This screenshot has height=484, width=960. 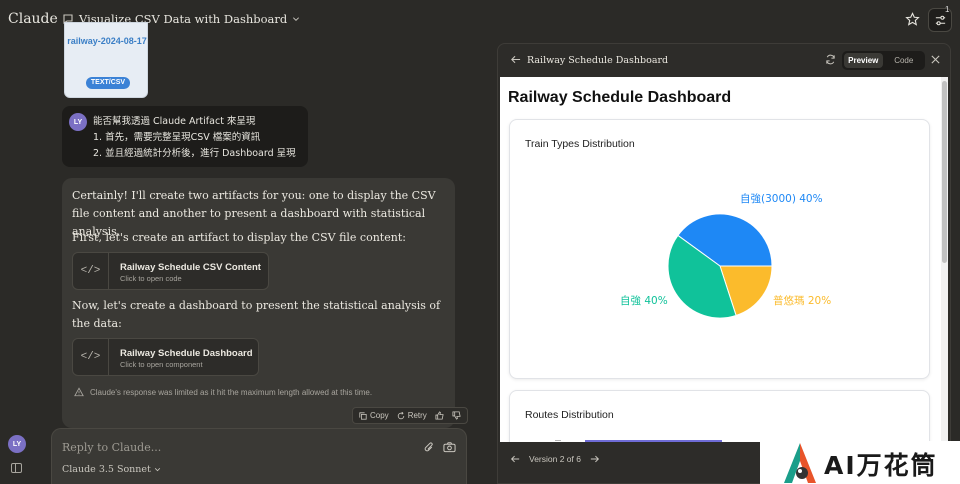 I want to click on file-type-badge: TEXT/CSV, so click(x=108, y=83).